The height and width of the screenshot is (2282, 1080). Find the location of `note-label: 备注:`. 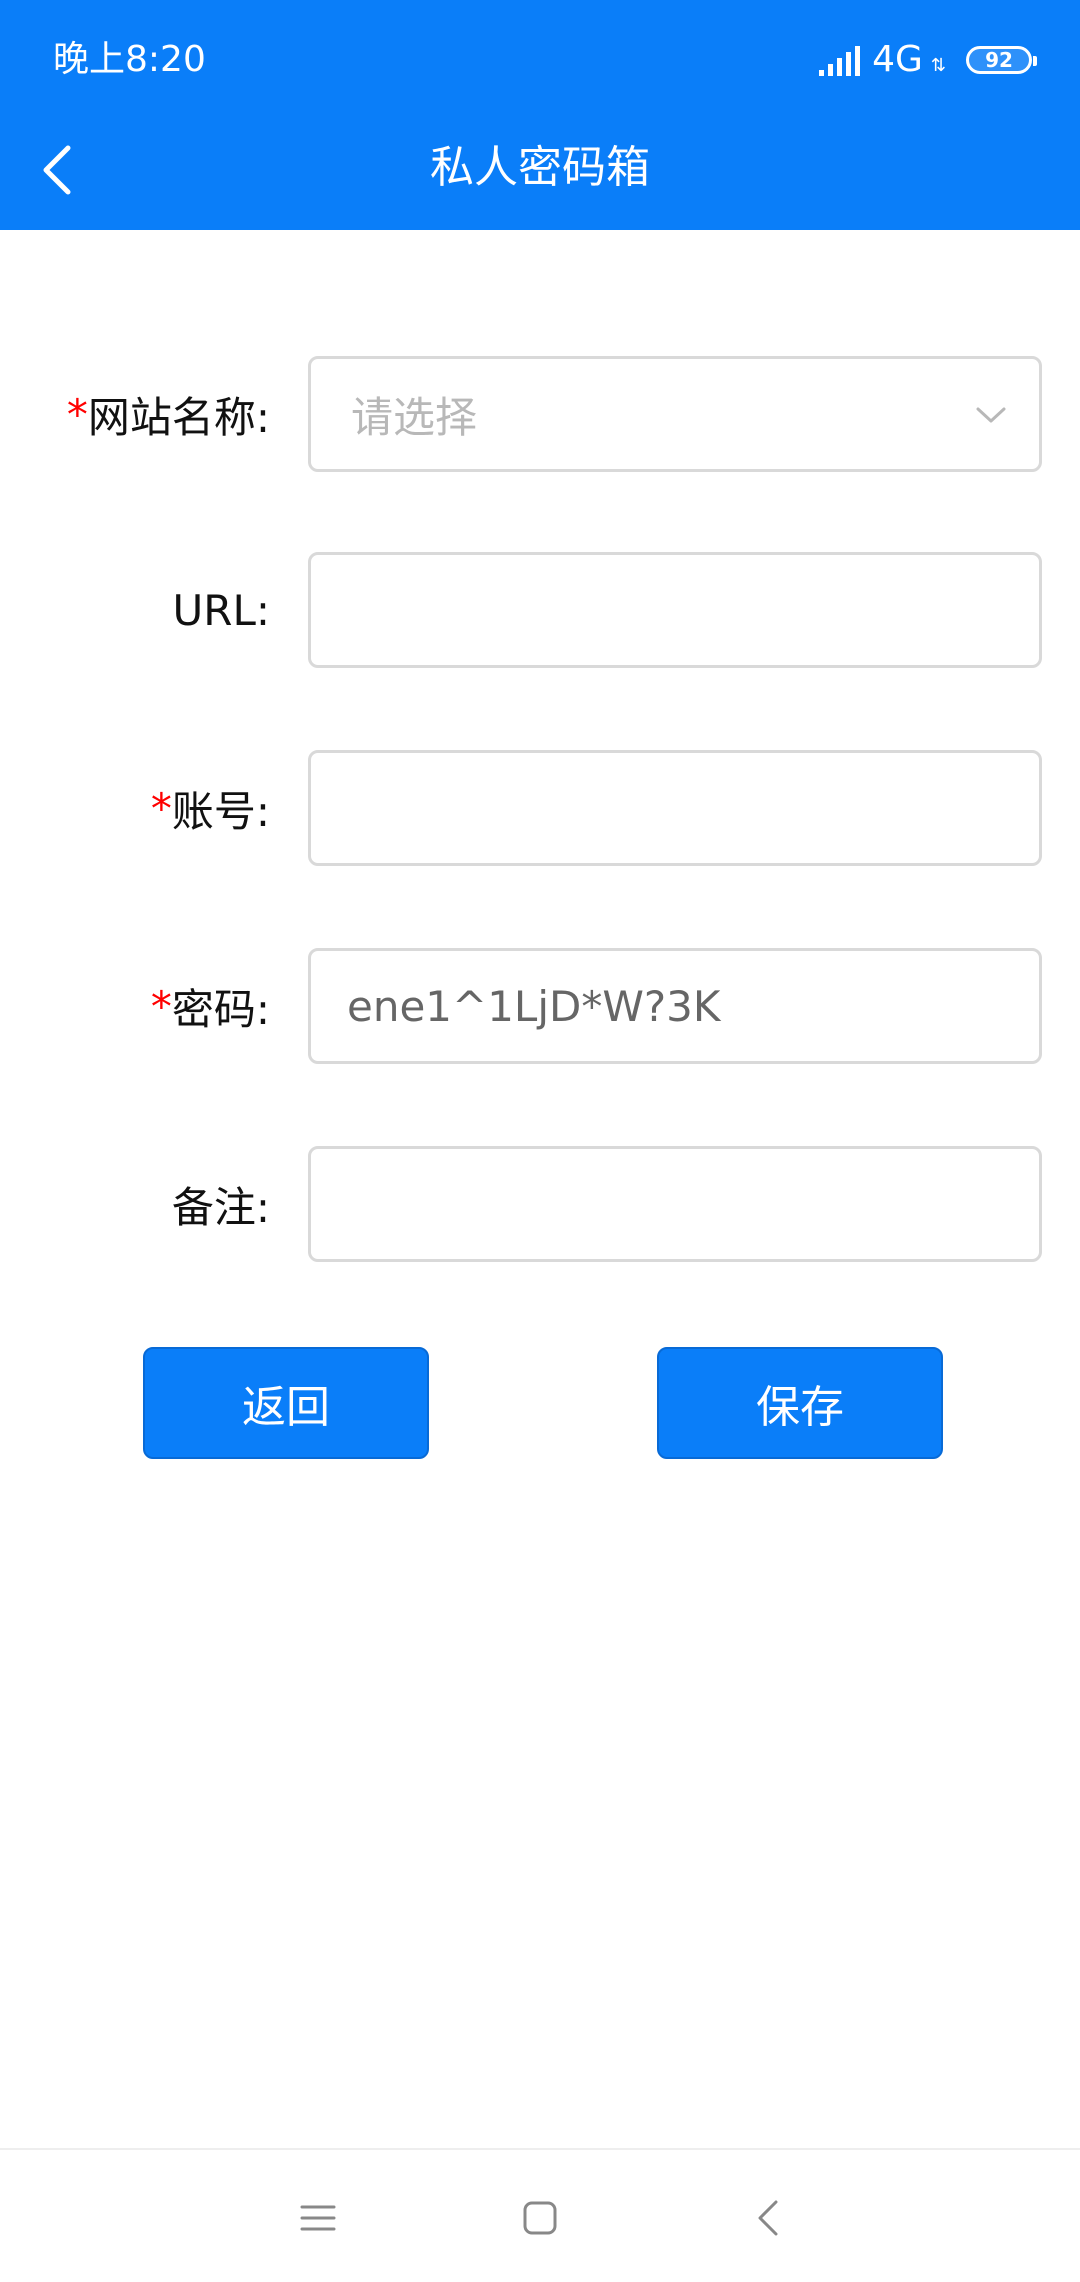

note-label: 备注: is located at coordinates (221, 1204).